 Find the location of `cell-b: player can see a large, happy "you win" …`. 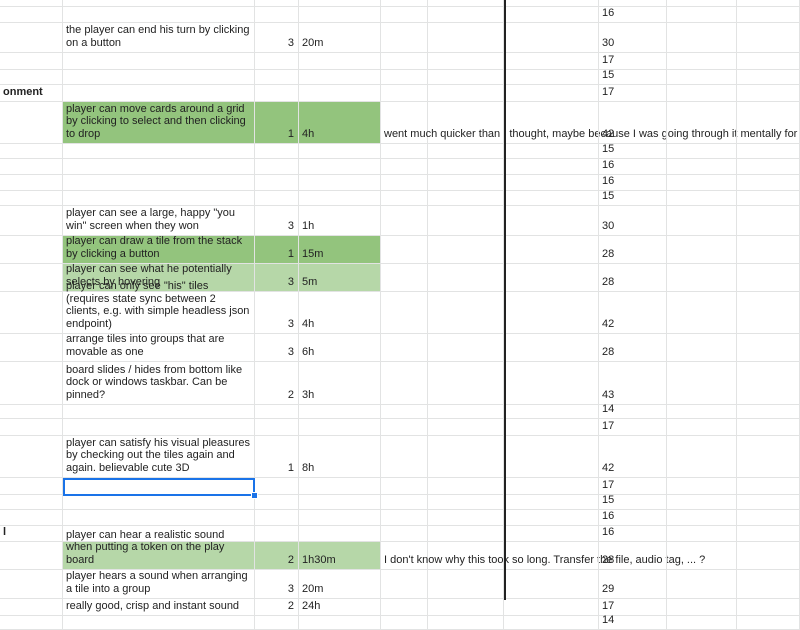

cell-b: player can see a large, happy "you win" … is located at coordinates (159, 220).